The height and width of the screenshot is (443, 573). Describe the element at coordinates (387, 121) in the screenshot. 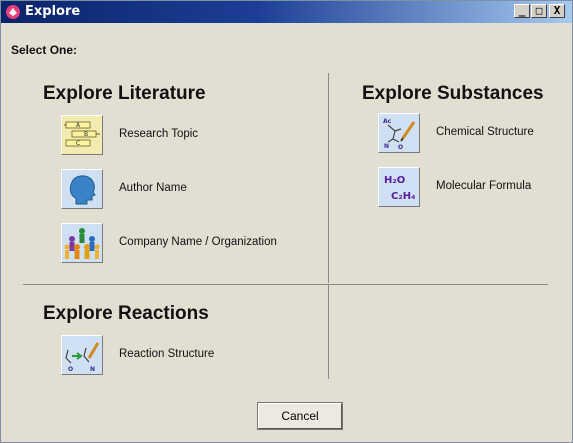

I see `svg-text: Ac` at that location.